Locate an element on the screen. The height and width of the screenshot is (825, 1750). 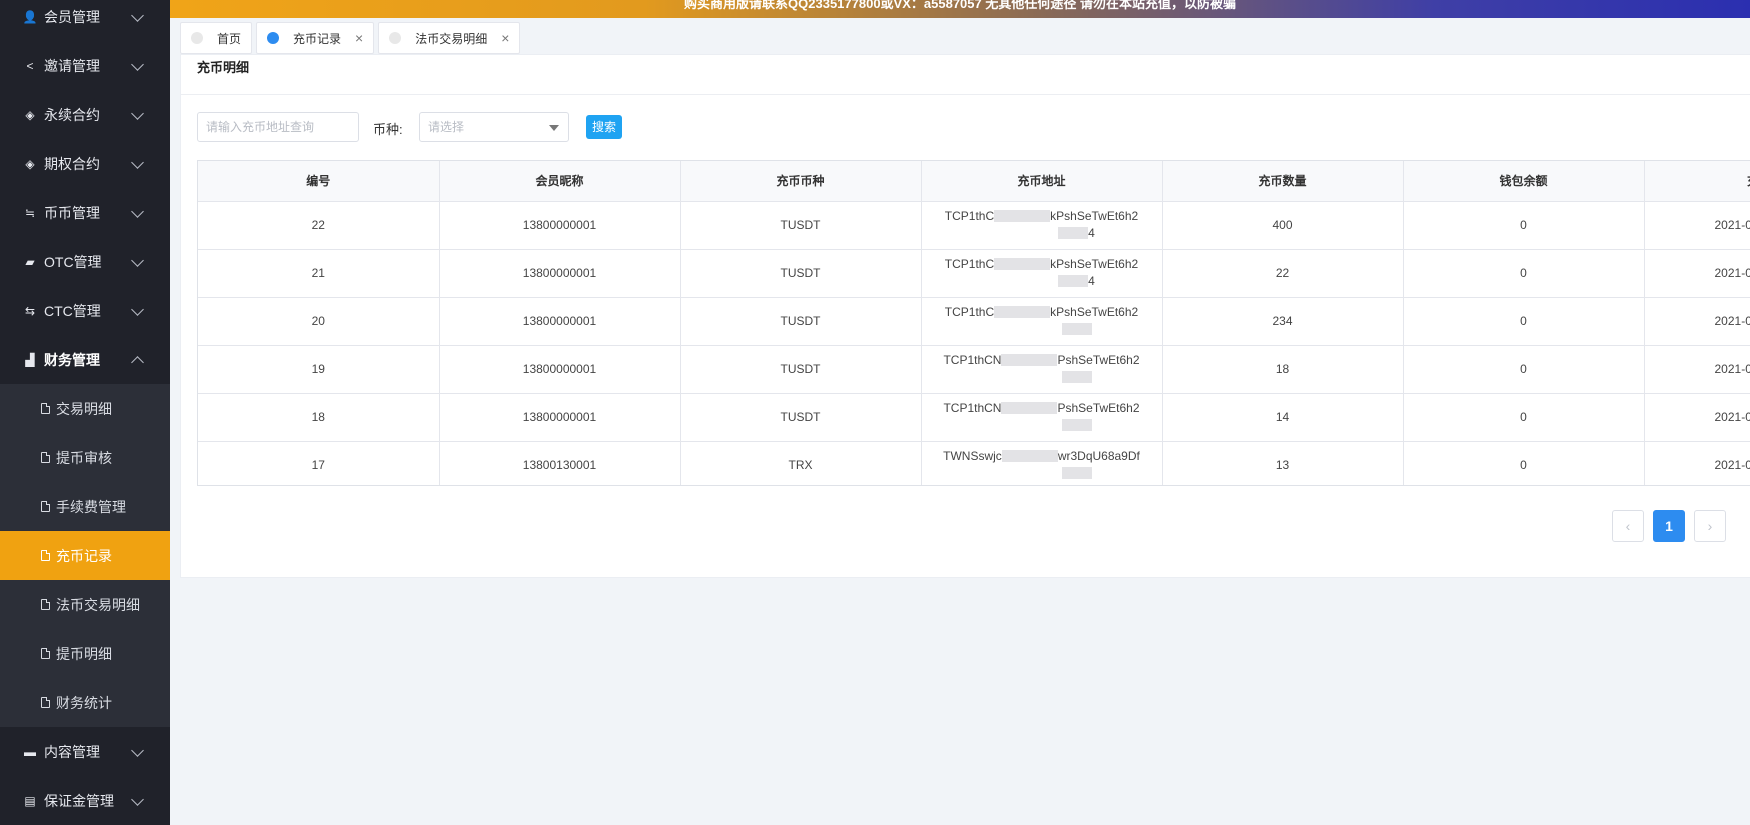
sidebar-item: ▰ OTC管理 is located at coordinates (85, 261).